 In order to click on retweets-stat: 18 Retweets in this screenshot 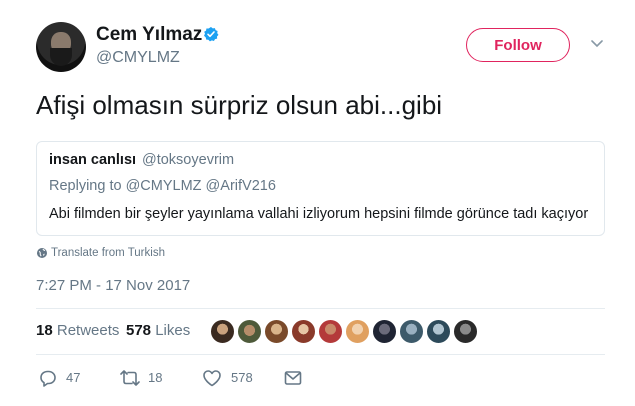, I will do `click(77, 330)`.